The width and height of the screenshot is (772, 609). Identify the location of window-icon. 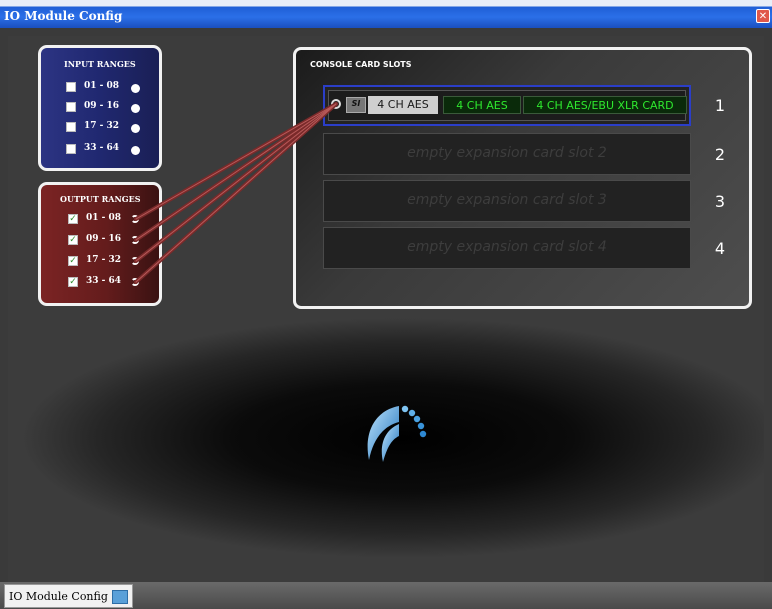
(119, 597).